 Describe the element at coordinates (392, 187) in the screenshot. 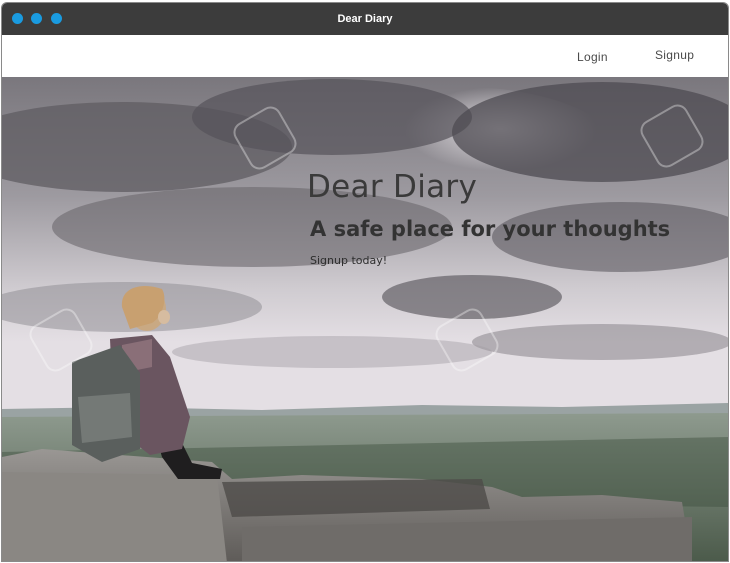

I see `hero-title: Dear Diary` at that location.